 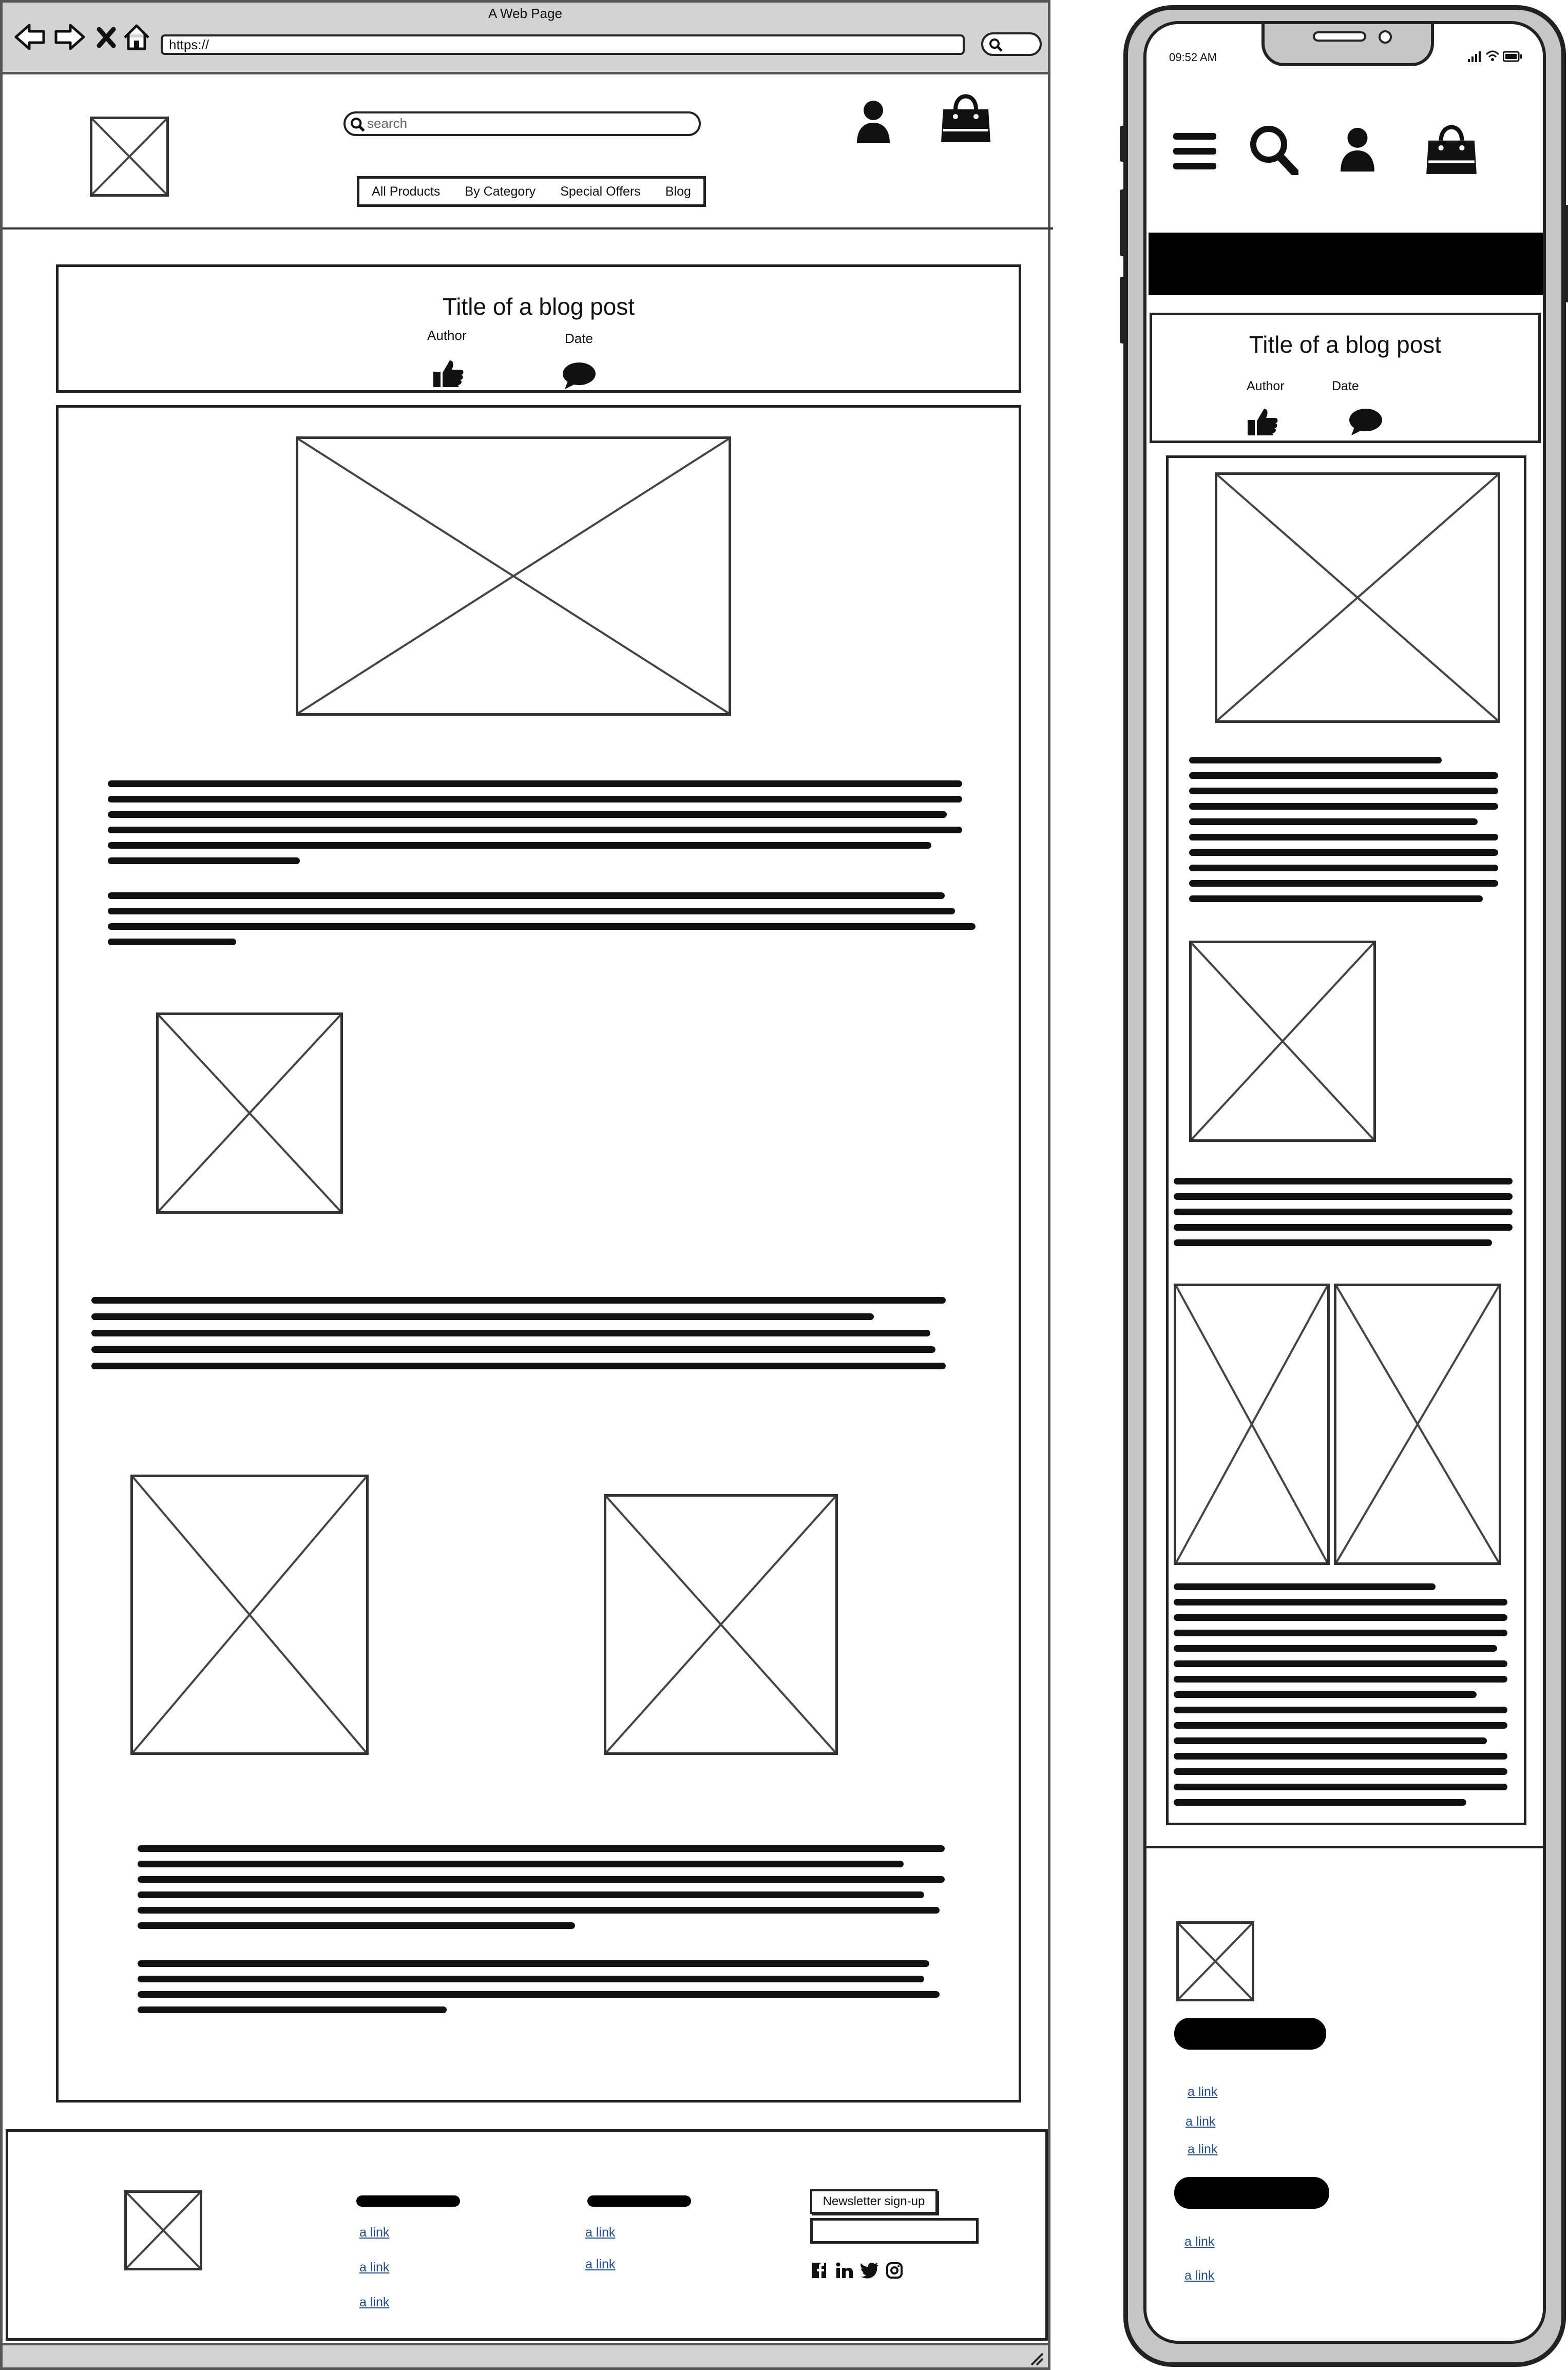 What do you see at coordinates (1475, 58) in the screenshot?
I see `signal-icon` at bounding box center [1475, 58].